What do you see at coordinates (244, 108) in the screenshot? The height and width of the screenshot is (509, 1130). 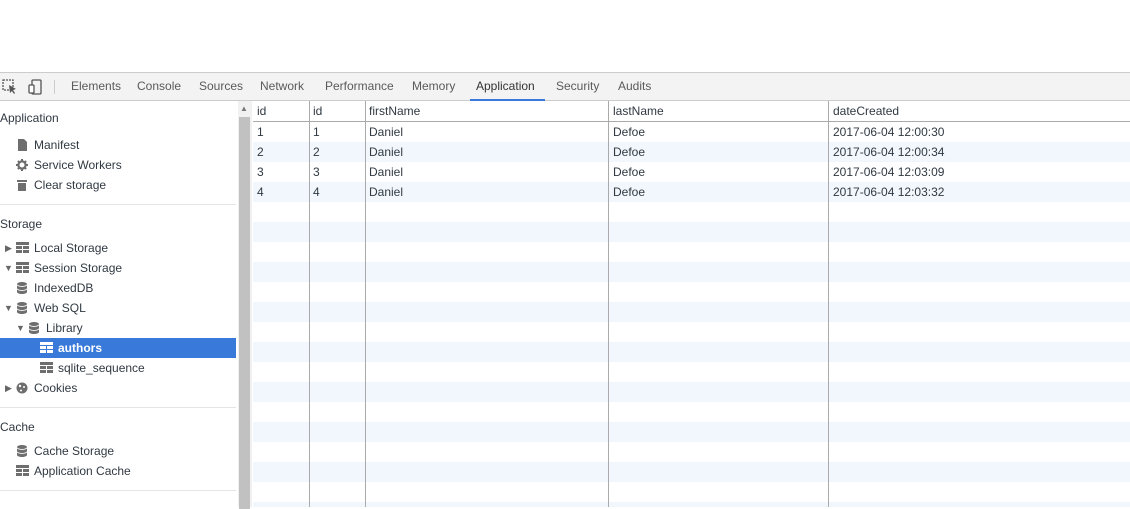 I see `scroll-up-arrow-icon: ▲` at bounding box center [244, 108].